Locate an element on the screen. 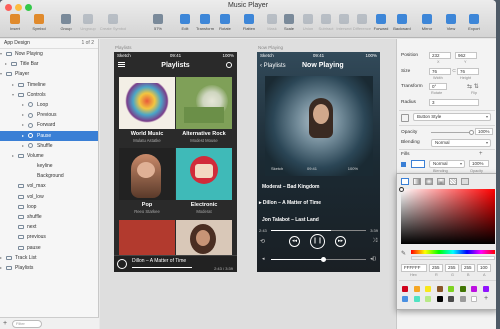  shuffle-icon: ⤨ is located at coordinates (374, 241).